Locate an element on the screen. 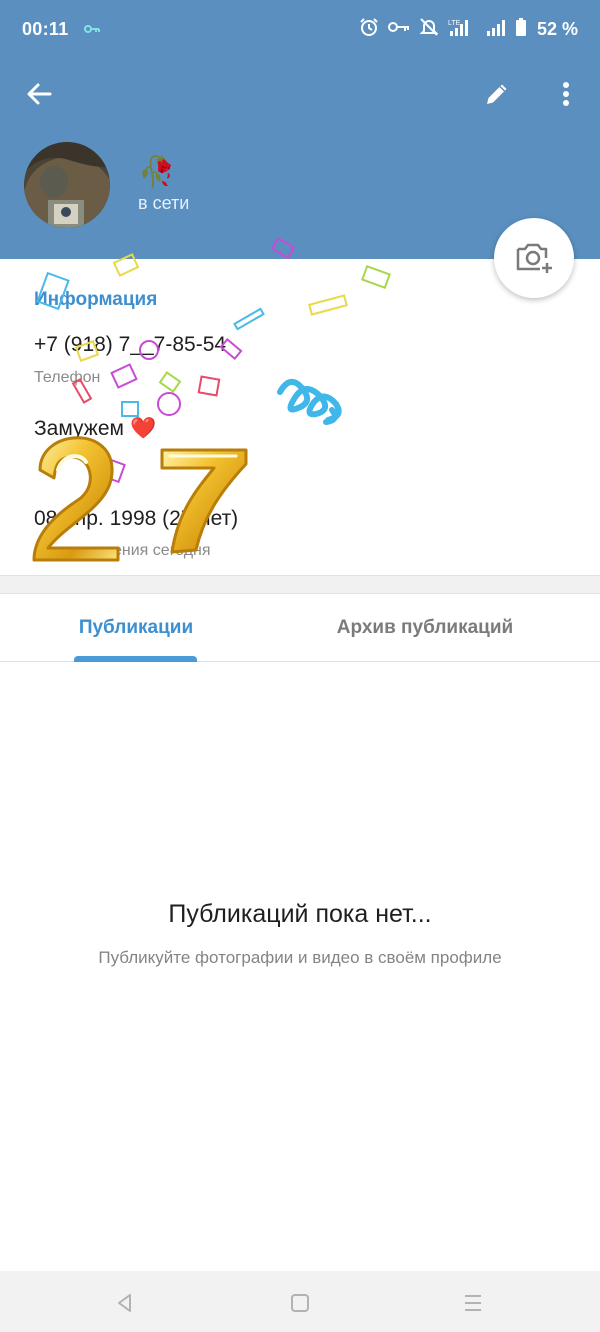 The height and width of the screenshot is (1332, 600). more-vertical-icon is located at coordinates (566, 94).